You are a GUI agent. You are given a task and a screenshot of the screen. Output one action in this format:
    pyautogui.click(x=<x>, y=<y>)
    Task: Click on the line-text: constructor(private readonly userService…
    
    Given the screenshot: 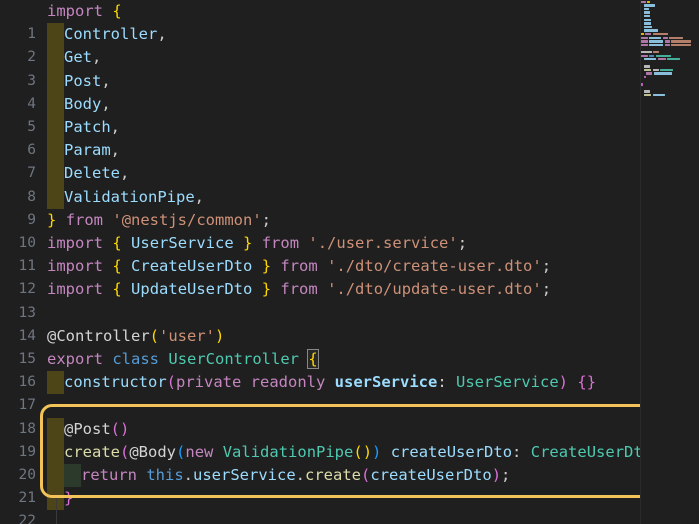 What is the action you would take?
    pyautogui.click(x=330, y=382)
    